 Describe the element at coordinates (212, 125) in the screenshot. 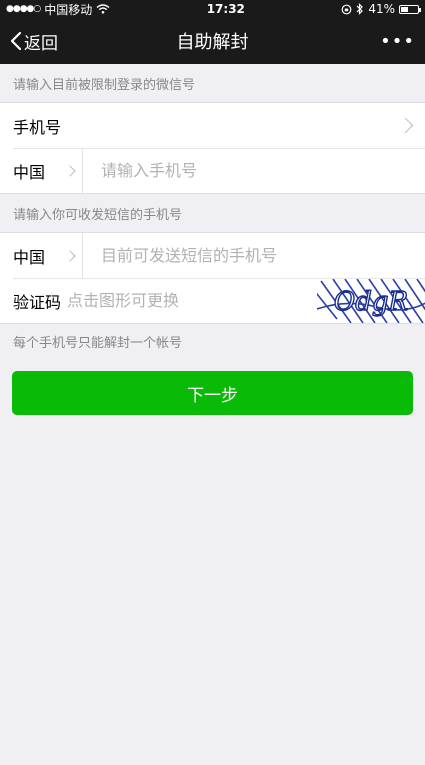

I see `account-type-row: 手机号` at that location.